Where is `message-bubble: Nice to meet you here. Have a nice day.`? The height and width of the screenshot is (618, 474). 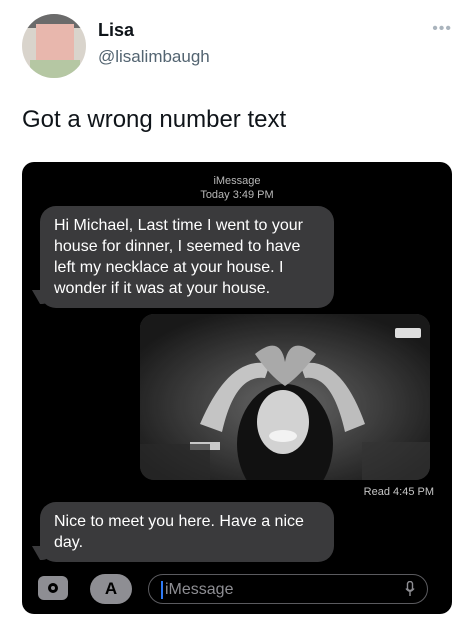 message-bubble: Nice to meet you here. Have a nice day. is located at coordinates (187, 532).